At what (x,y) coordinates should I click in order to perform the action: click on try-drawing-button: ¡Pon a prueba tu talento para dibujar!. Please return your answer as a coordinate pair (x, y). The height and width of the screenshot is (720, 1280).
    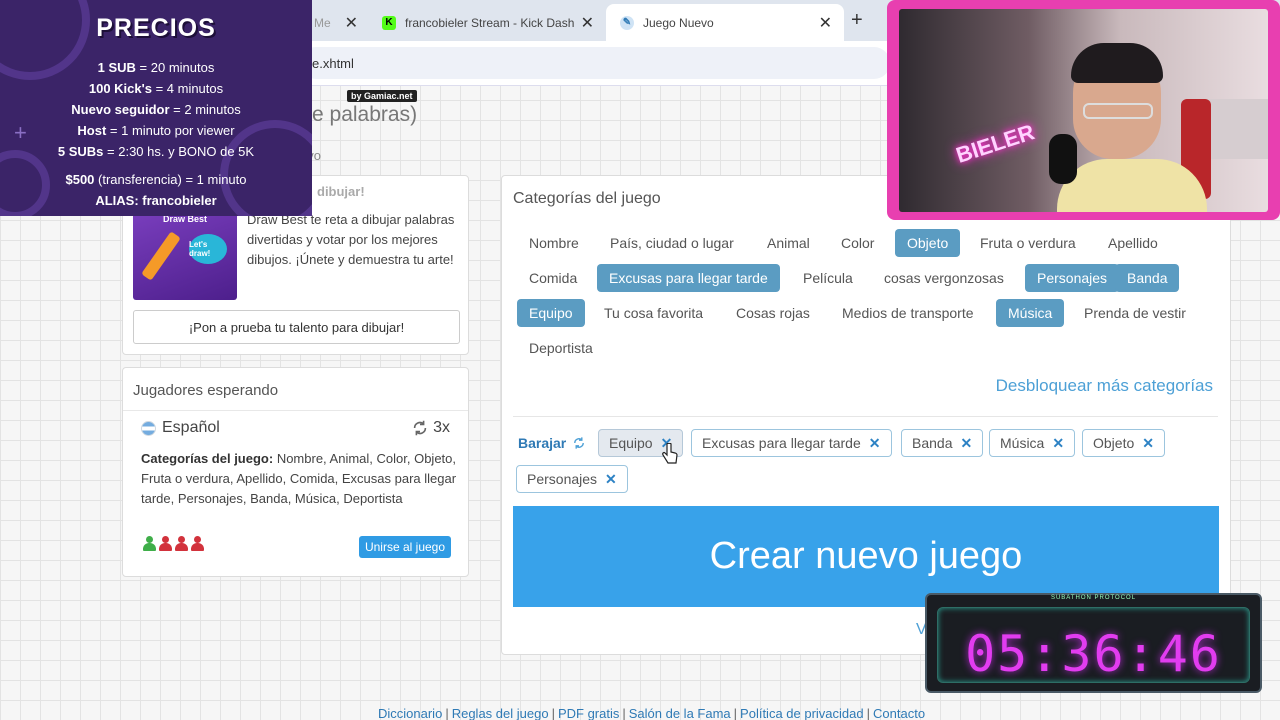
    Looking at the image, I should click on (296, 327).